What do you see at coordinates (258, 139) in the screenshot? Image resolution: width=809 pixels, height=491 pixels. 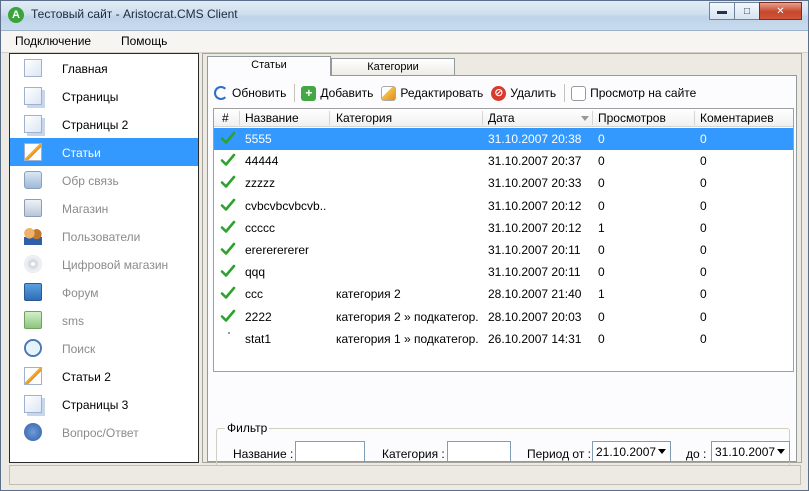 I see `cell-name: 5555` at bounding box center [258, 139].